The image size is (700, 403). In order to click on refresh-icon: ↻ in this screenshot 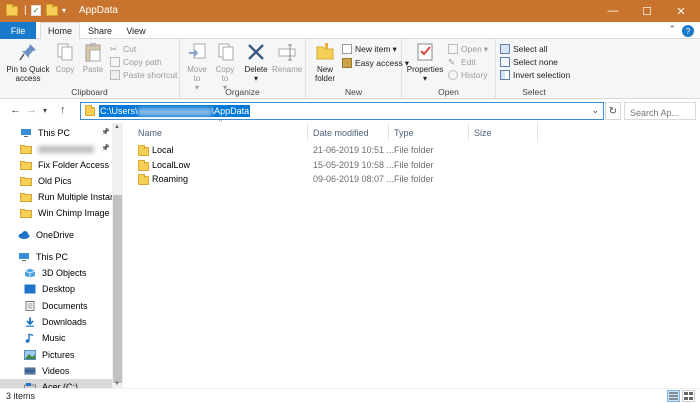, I will do `click(613, 111)`.